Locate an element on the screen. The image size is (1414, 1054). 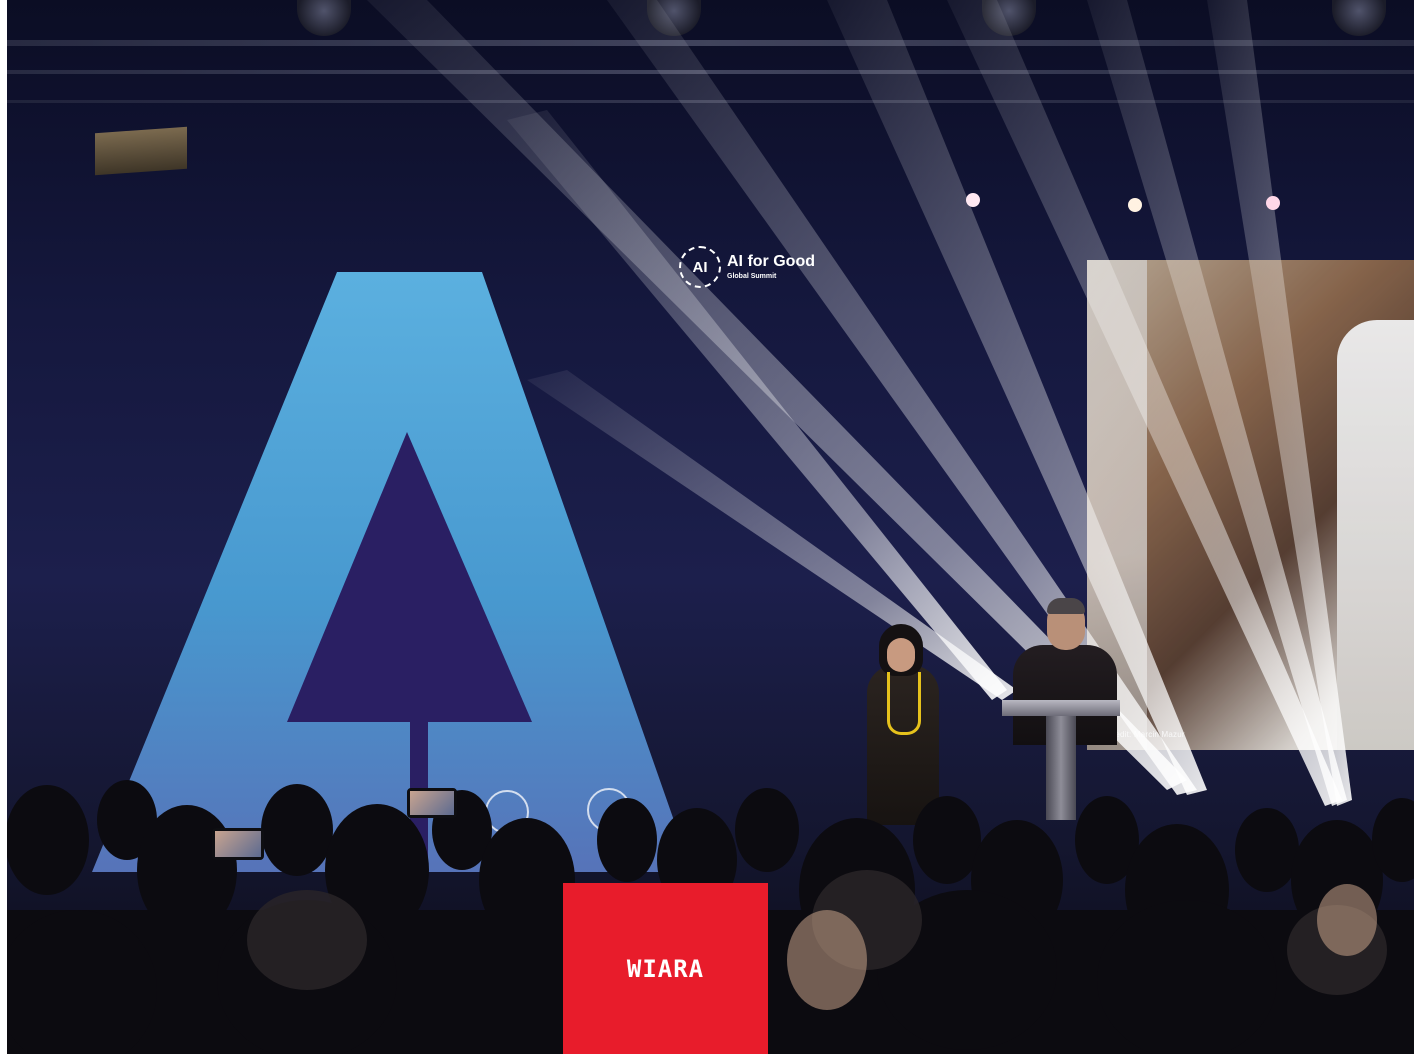
video-screen is located at coordinates (1250, 505).